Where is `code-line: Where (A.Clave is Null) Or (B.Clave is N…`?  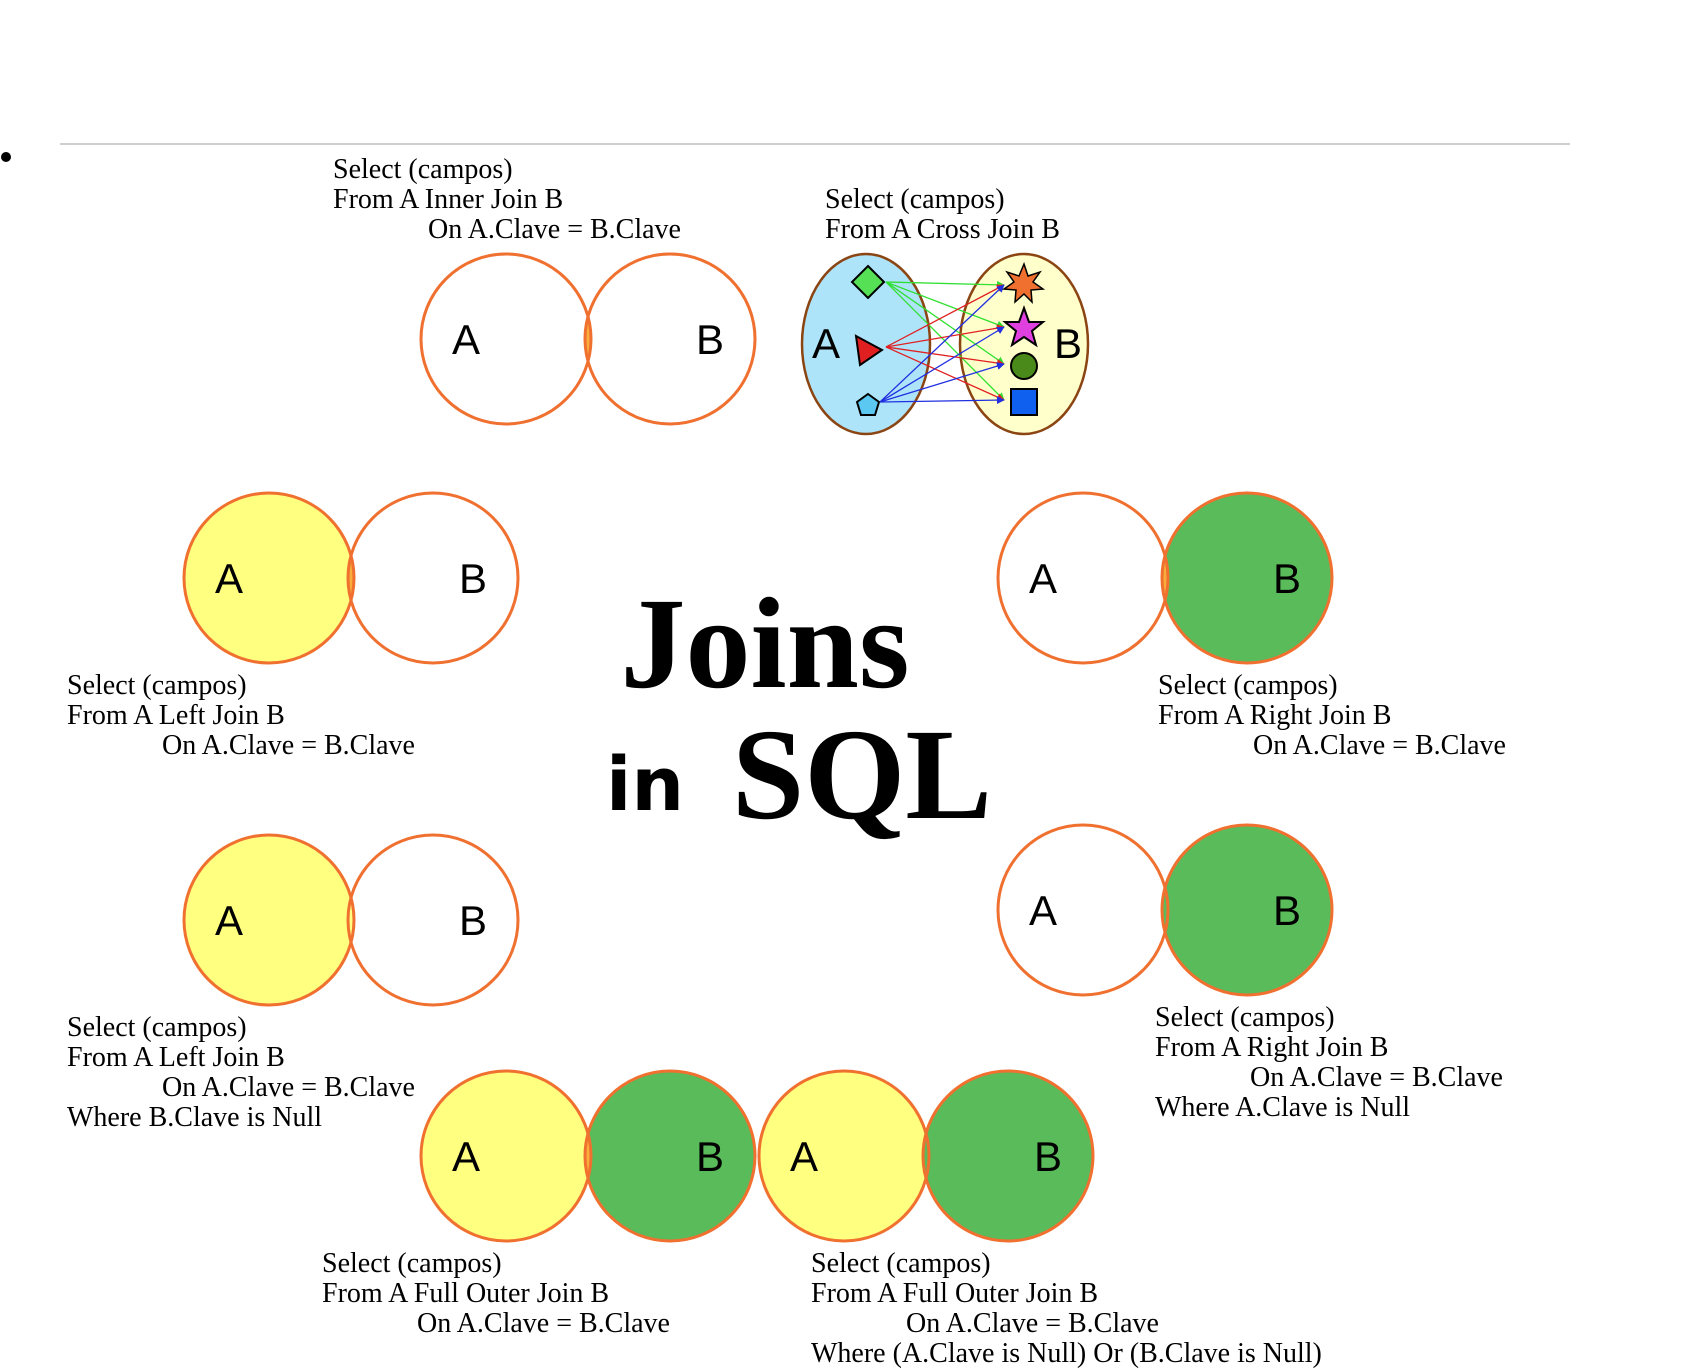 code-line: Where (A.Clave is Null) Or (B.Clave is N… is located at coordinates (1066, 1353).